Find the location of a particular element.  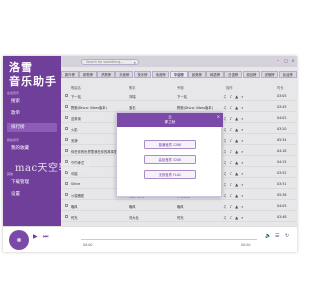

sidebar-section-other: 其他 is located at coordinates (10, 174).